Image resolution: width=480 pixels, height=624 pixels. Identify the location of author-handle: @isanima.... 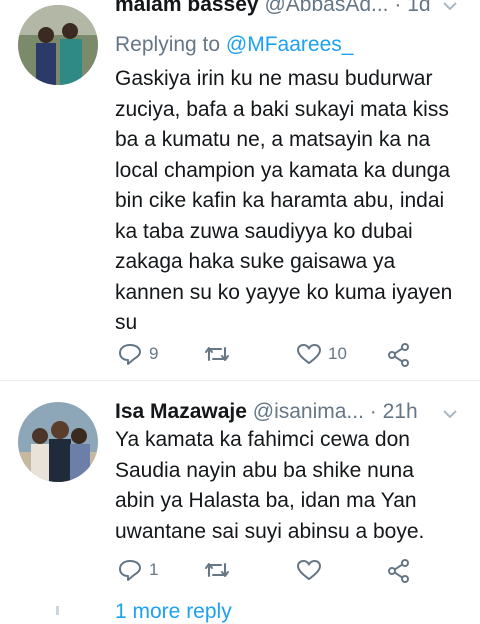
(308, 411).